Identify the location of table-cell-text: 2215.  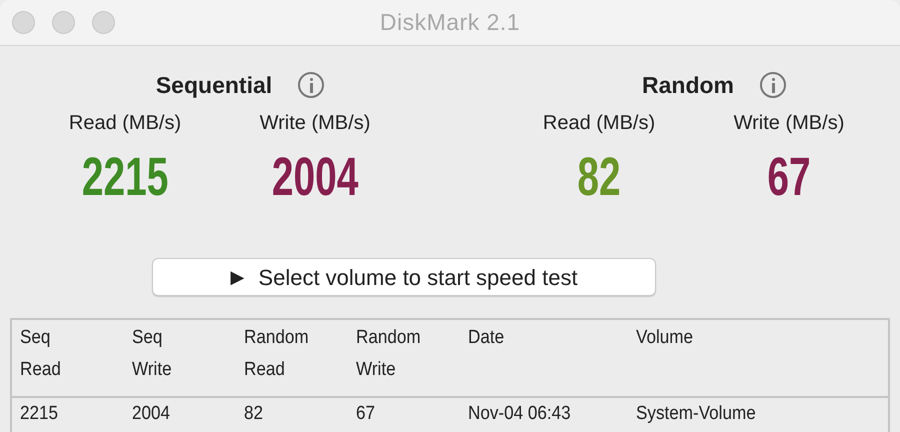
(39, 414).